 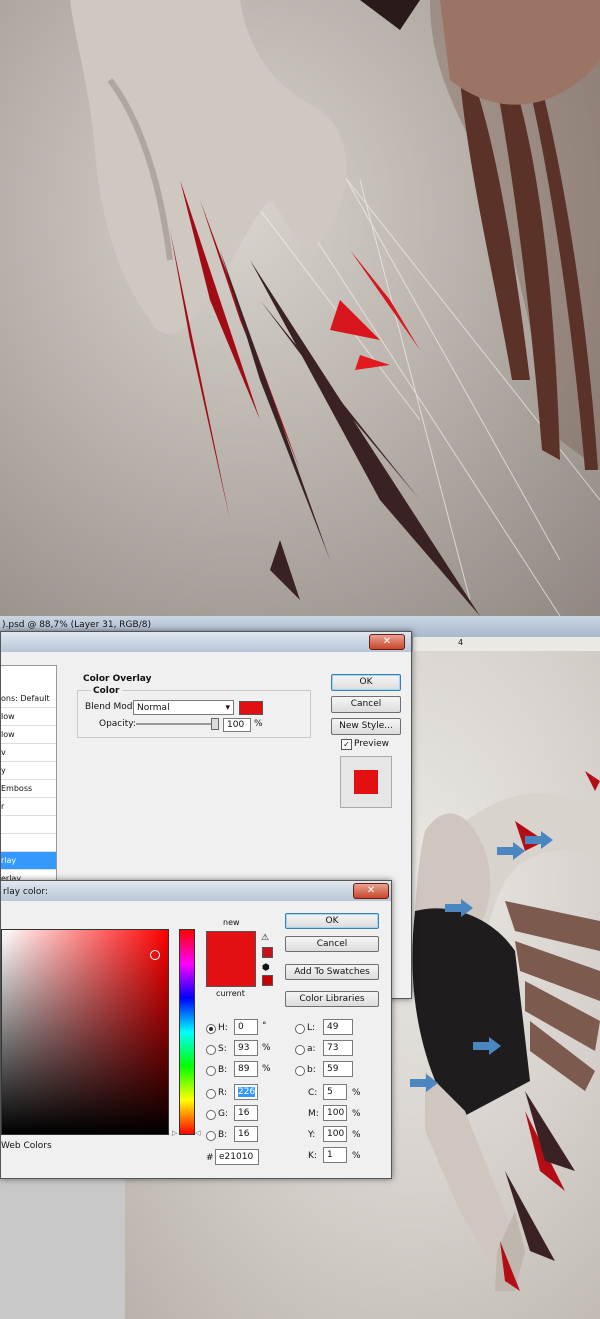 I want to click on style-label: ons: Default, so click(x=25, y=698).